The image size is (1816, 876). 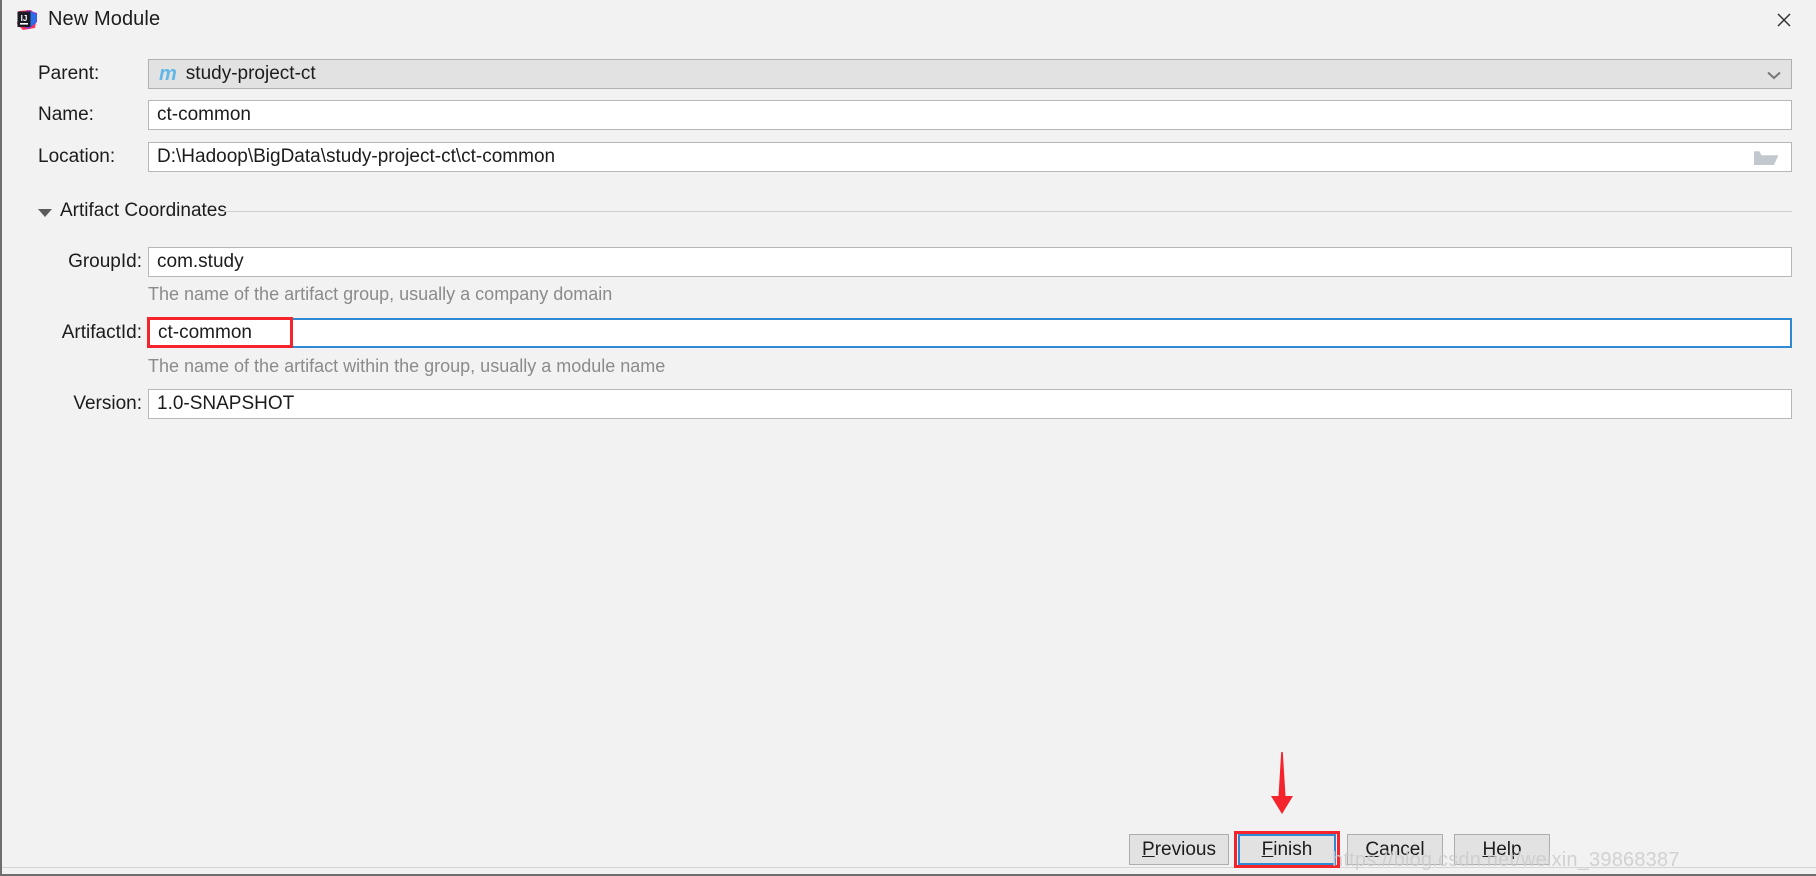 I want to click on intellij-idea-icon: IJ, so click(x=27, y=20).